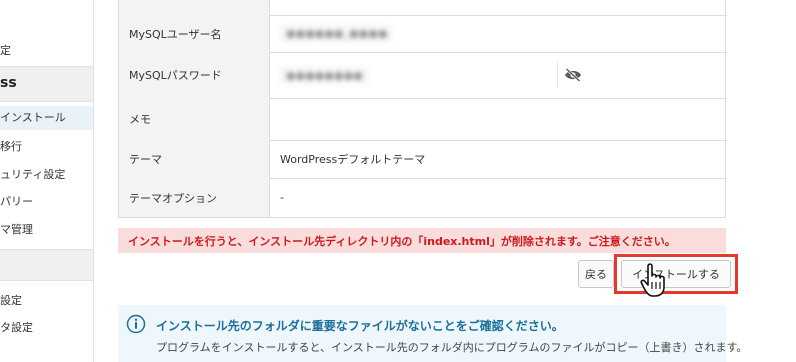 This screenshot has width=796, height=362. I want to click on row-label: テーマオプション, so click(194, 197).